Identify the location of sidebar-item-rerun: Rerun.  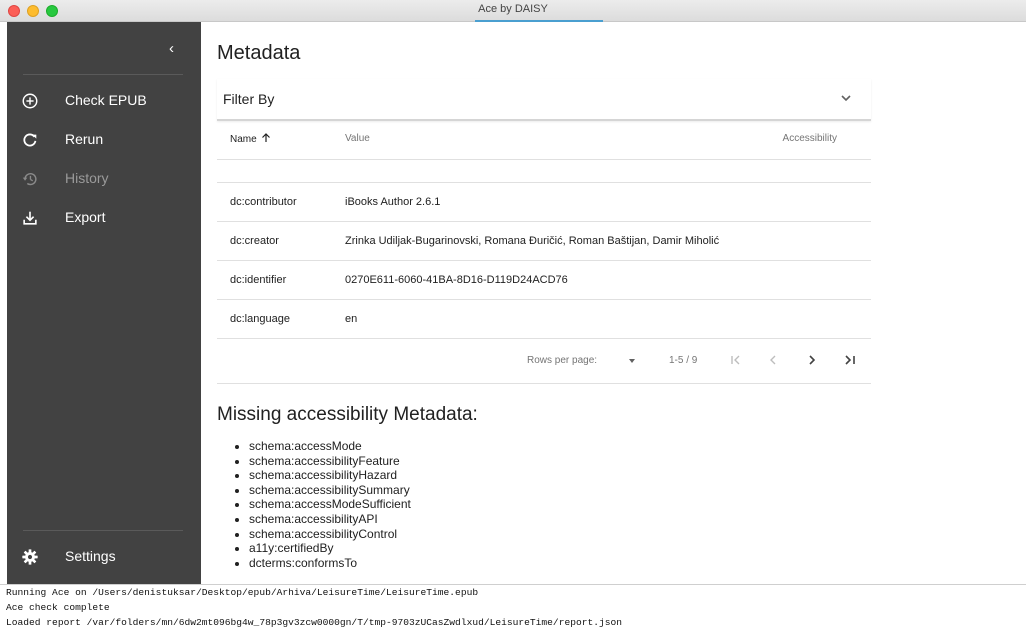
(104, 140).